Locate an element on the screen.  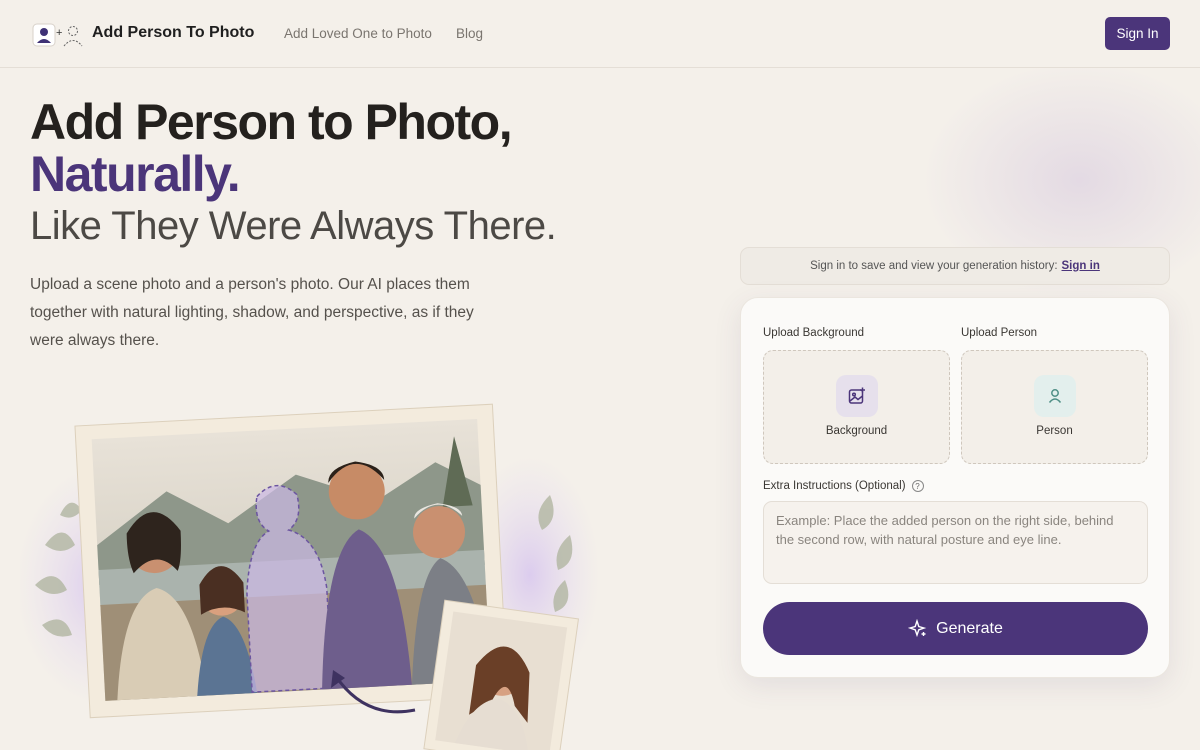
person-drop-label: Person is located at coordinates (1054, 431).